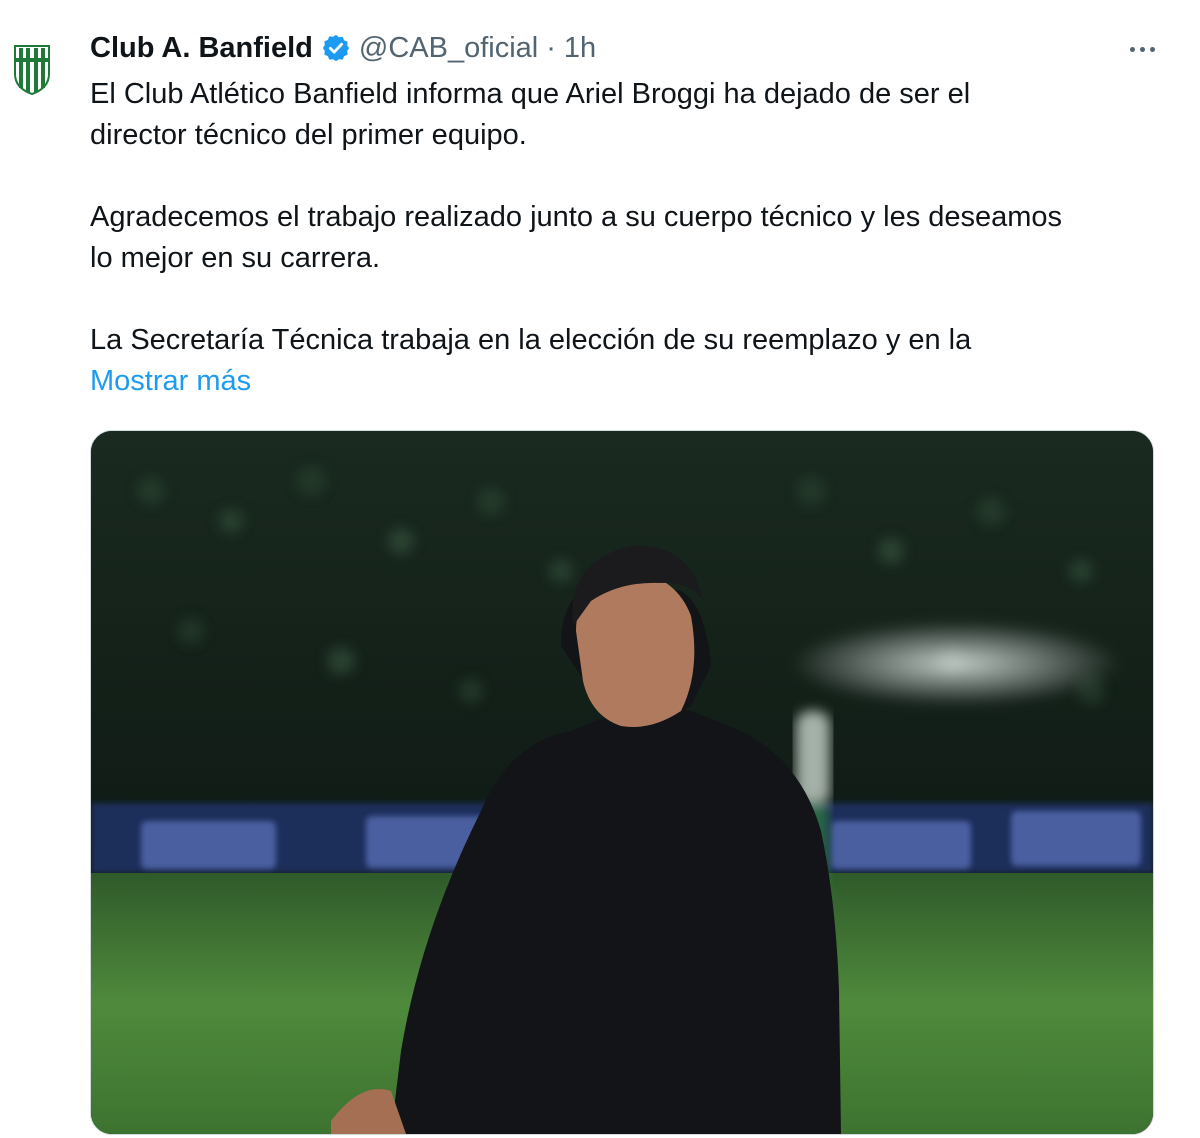  I want to click on author-name: Club A. Banfield, so click(201, 48).